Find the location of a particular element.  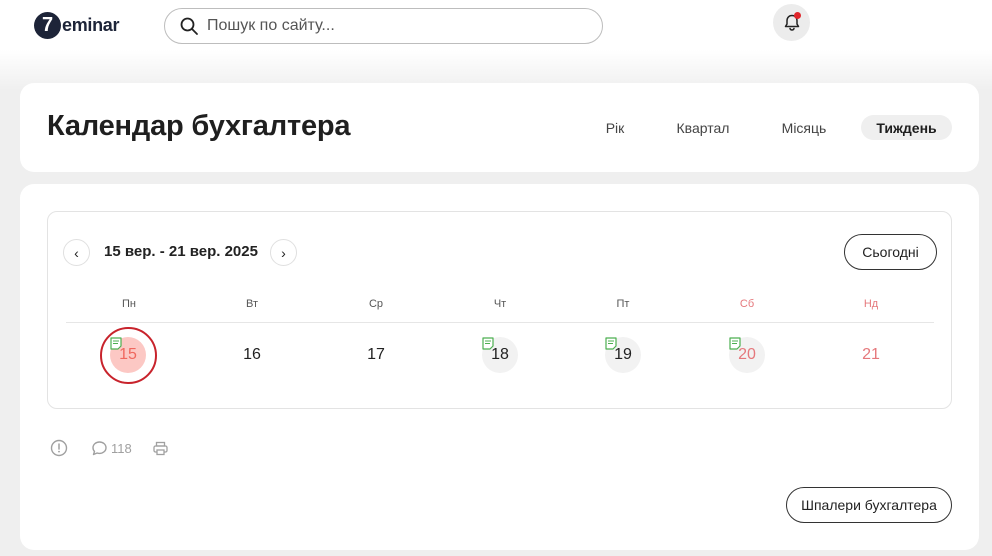

tab-quarter: Квартал is located at coordinates (703, 127).